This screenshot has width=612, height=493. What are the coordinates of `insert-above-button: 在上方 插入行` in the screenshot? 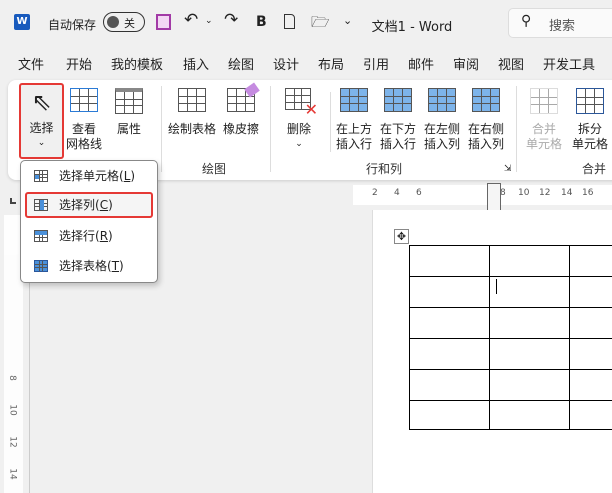 It's located at (354, 120).